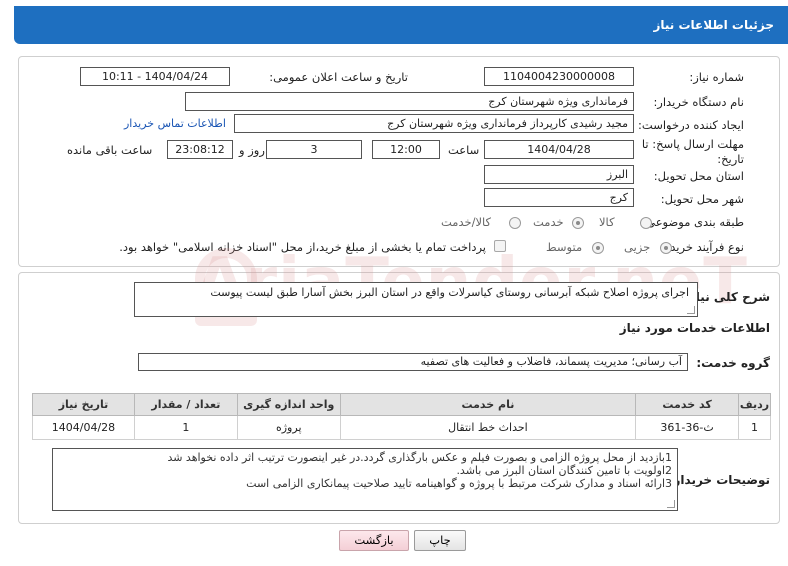  Describe the element at coordinates (83, 404) in the screenshot. I see `col-need-date: تاریخ نیاز` at that location.